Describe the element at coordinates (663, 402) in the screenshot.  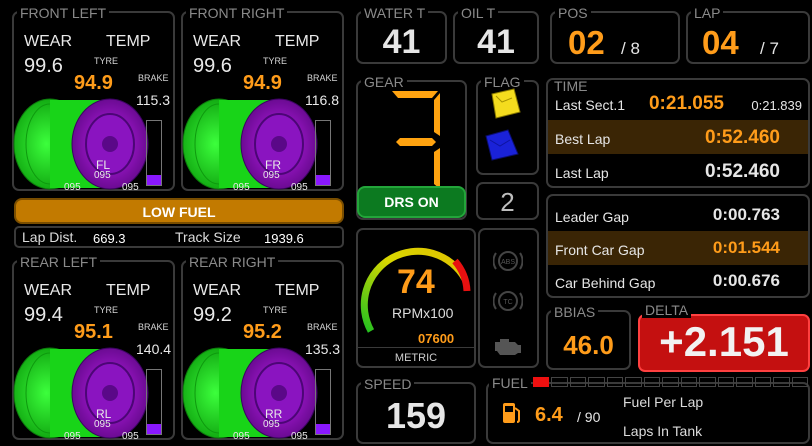
I see `fuel-per-lap-label: Fuel Per Lap` at that location.